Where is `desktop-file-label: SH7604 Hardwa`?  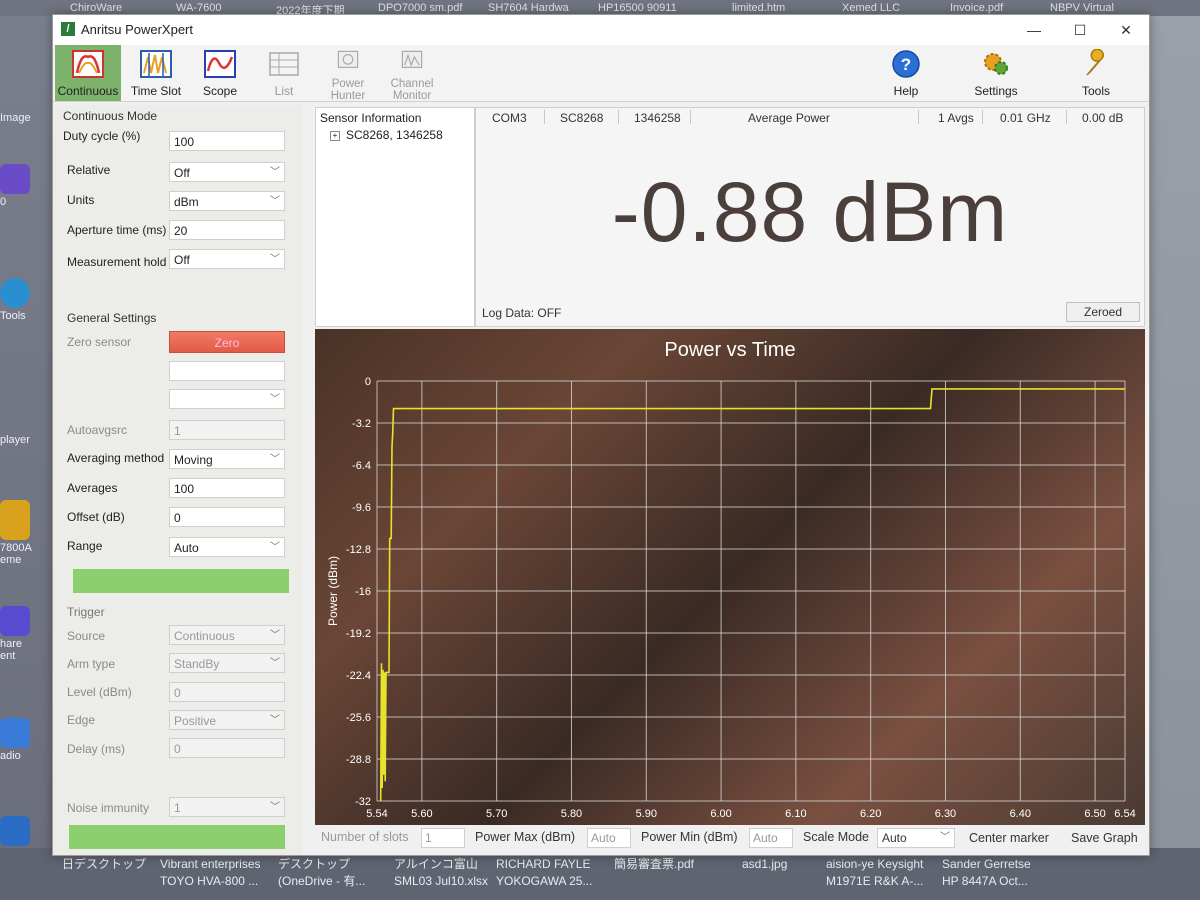 desktop-file-label: SH7604 Hardwa is located at coordinates (528, 8).